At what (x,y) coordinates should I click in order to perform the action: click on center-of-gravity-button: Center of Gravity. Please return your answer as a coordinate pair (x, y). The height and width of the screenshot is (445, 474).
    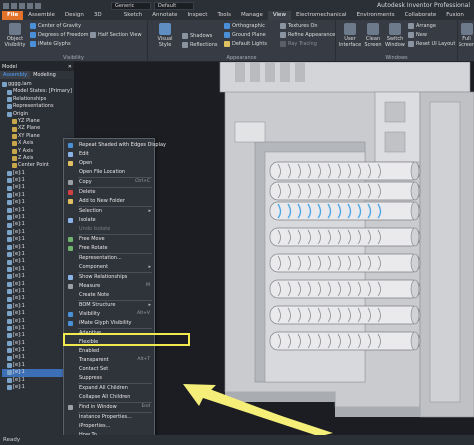
    Looking at the image, I should click on (55, 26).